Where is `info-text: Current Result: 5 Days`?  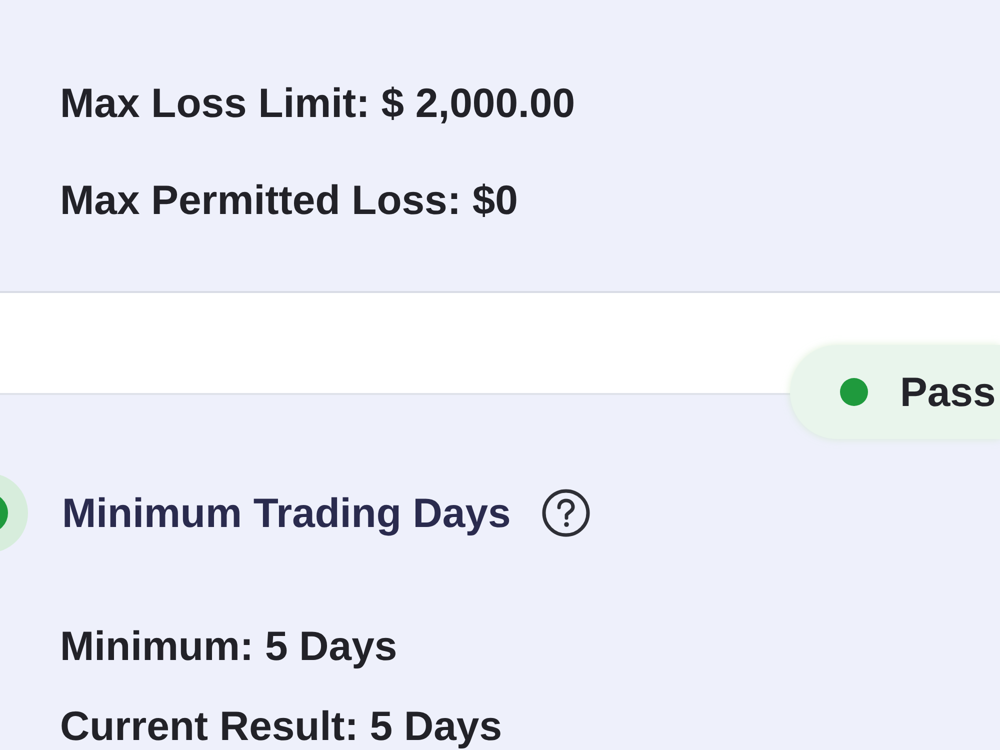 info-text: Current Result: 5 Days is located at coordinates (281, 726).